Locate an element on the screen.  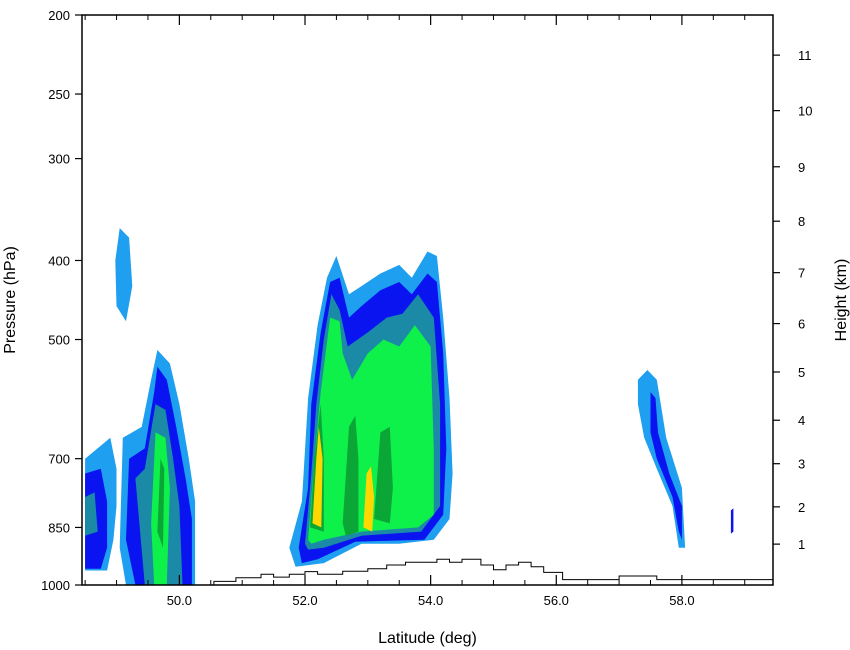
x-tick-label: 50.0 is located at coordinates (179, 600).